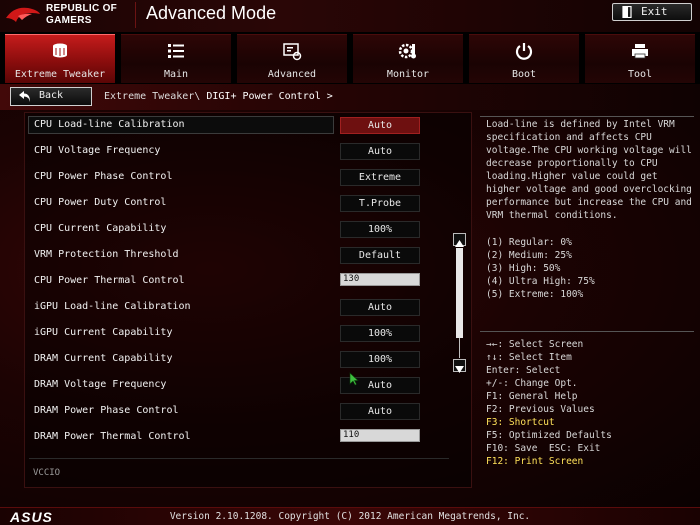 Image resolution: width=700 pixels, height=525 pixels. What do you see at coordinates (580, 124) in the screenshot?
I see `help-line: Load-line is defined by Intel VRM` at bounding box center [580, 124].